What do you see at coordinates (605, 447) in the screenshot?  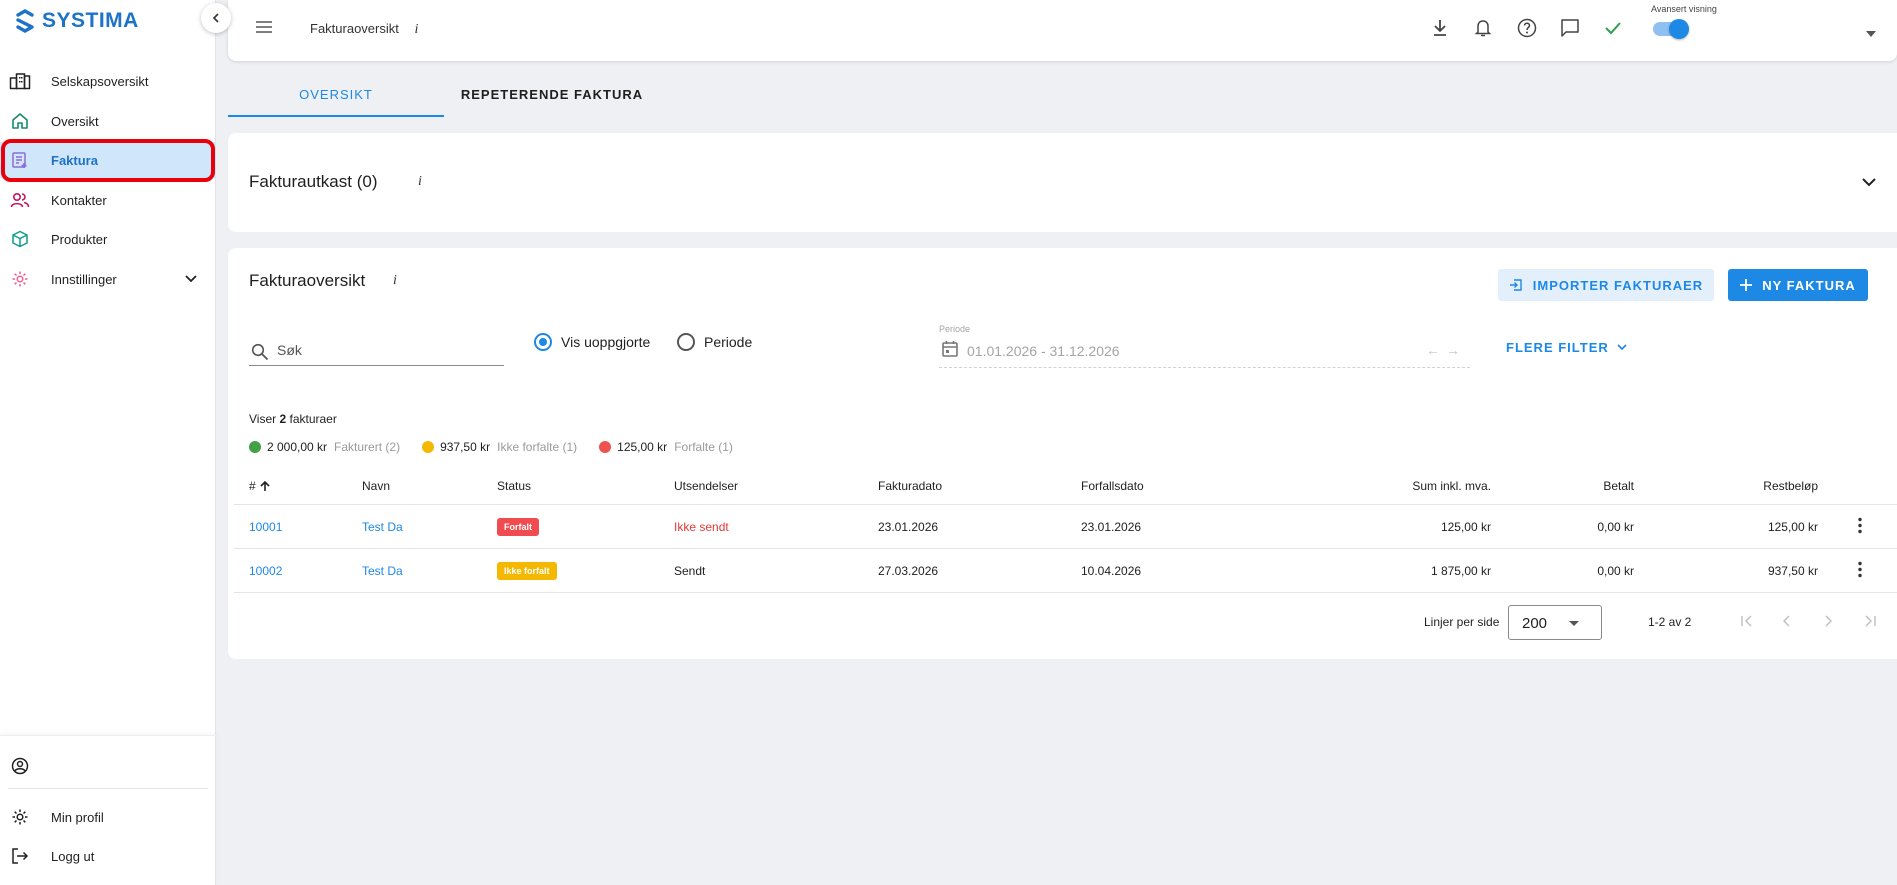 I see `red-dot-icon` at bounding box center [605, 447].